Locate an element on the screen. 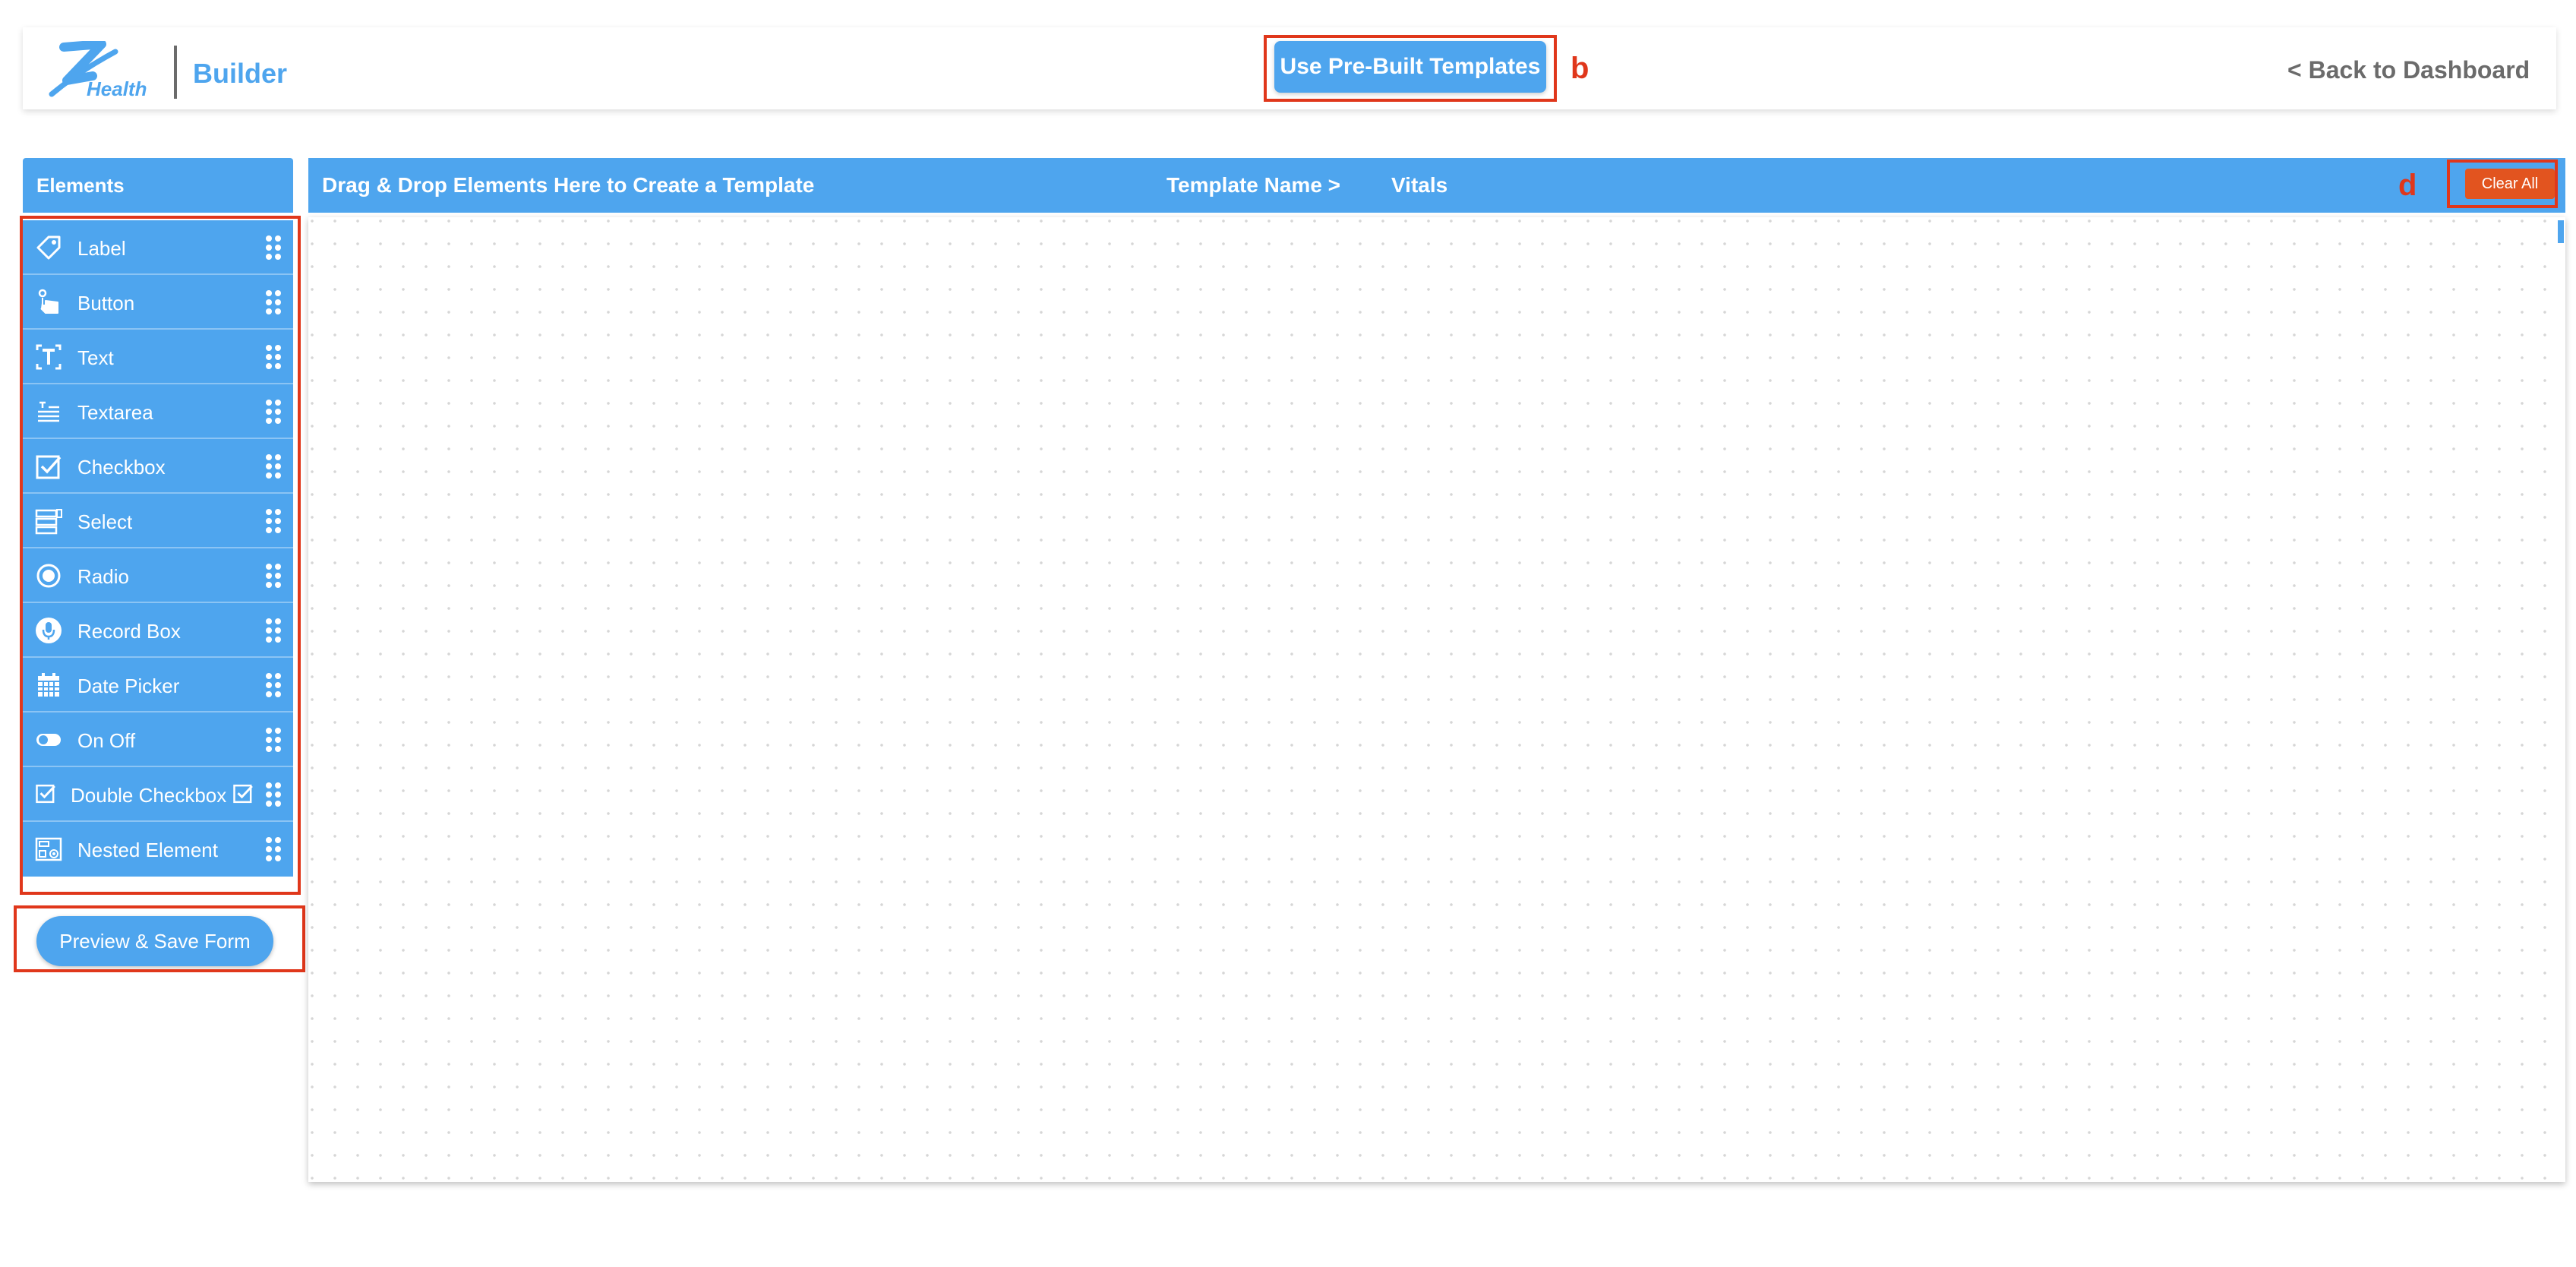 This screenshot has height=1267, width=2576. annotation-box-b is located at coordinates (1410, 68).